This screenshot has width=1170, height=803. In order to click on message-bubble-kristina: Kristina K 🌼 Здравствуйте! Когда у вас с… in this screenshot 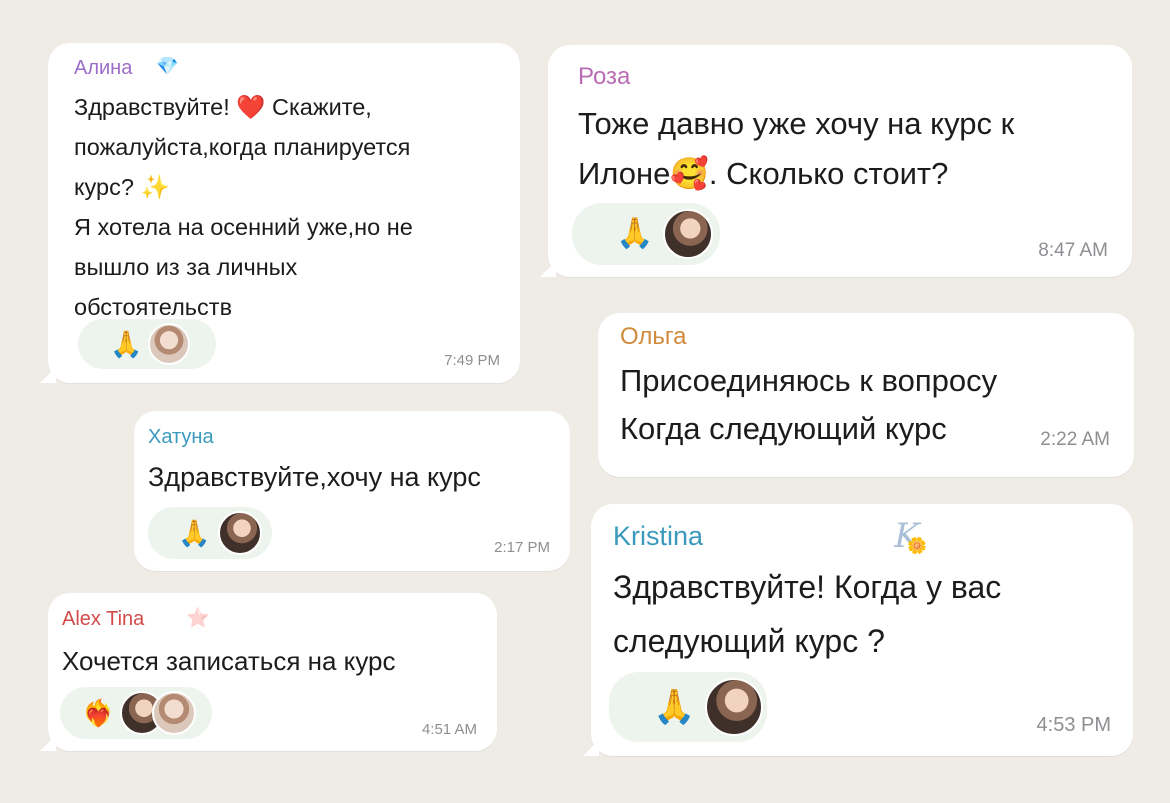, I will do `click(858, 630)`.